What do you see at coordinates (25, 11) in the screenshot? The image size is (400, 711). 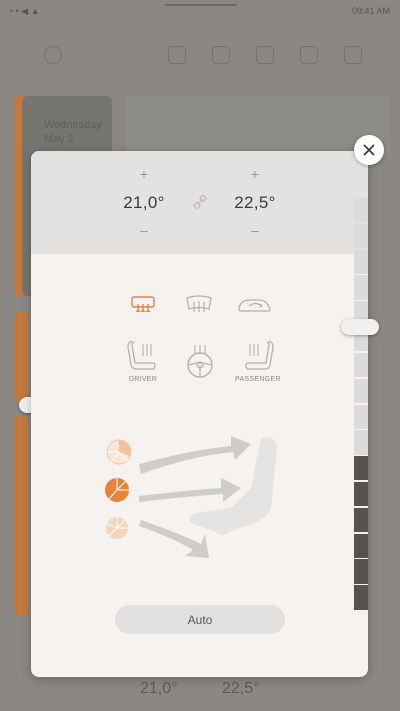 I see `status-icons: • • ◀ ▲` at bounding box center [25, 11].